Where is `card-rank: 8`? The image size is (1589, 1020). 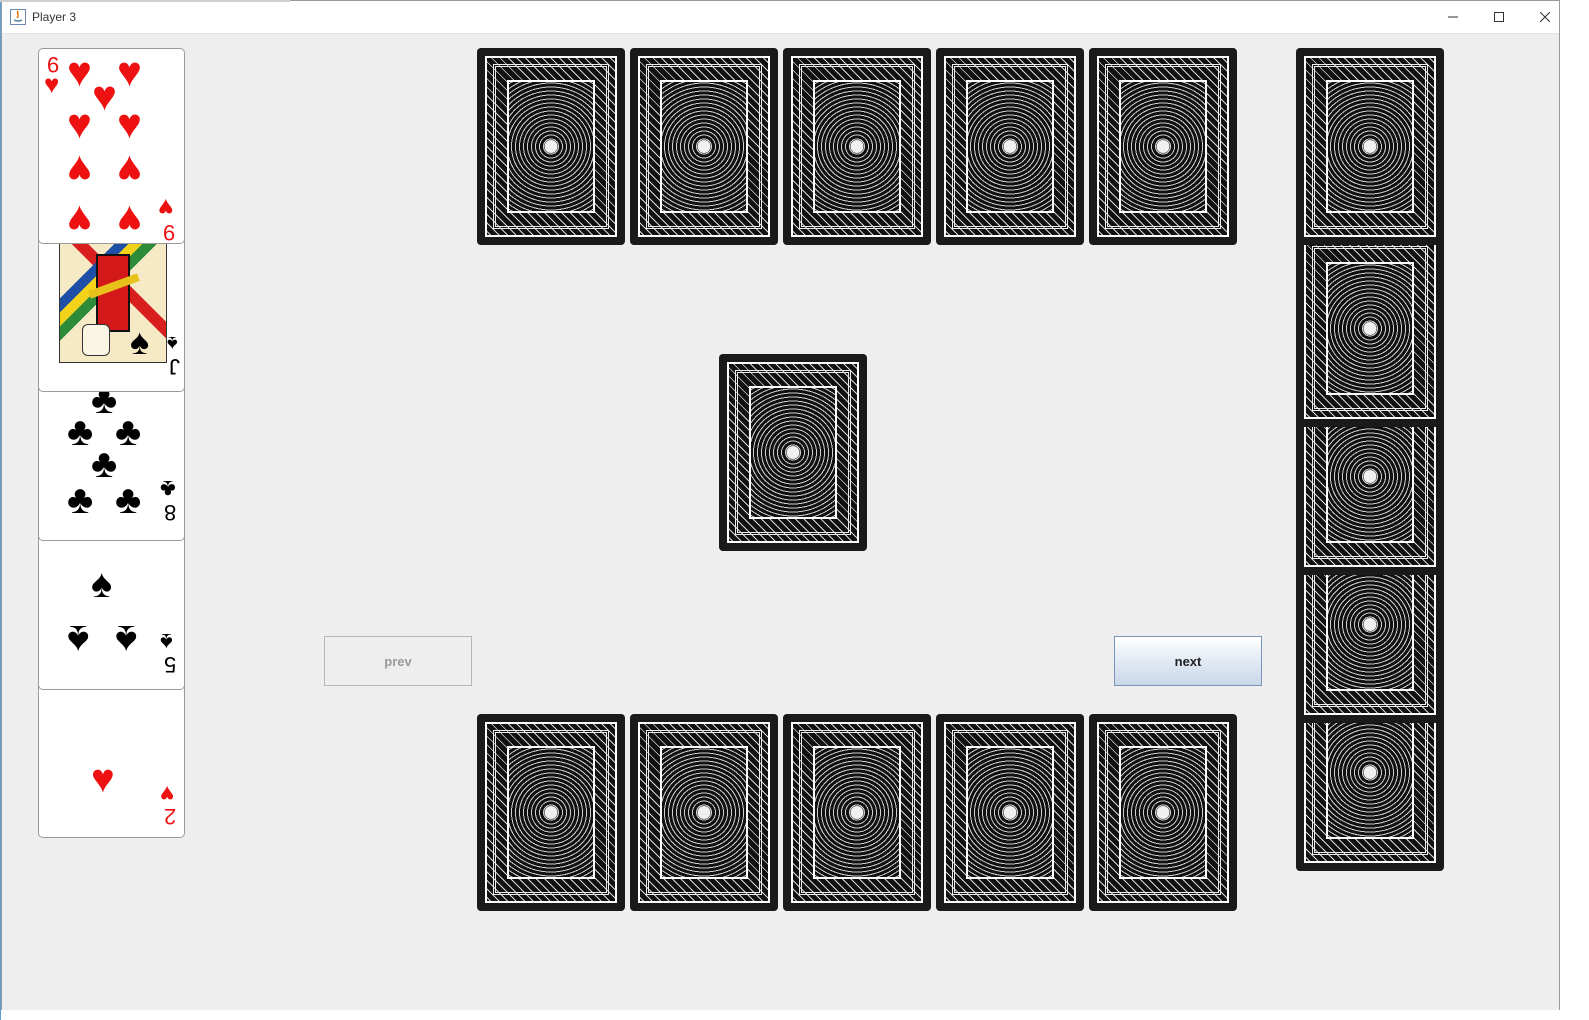
card-rank: 8 is located at coordinates (170, 512).